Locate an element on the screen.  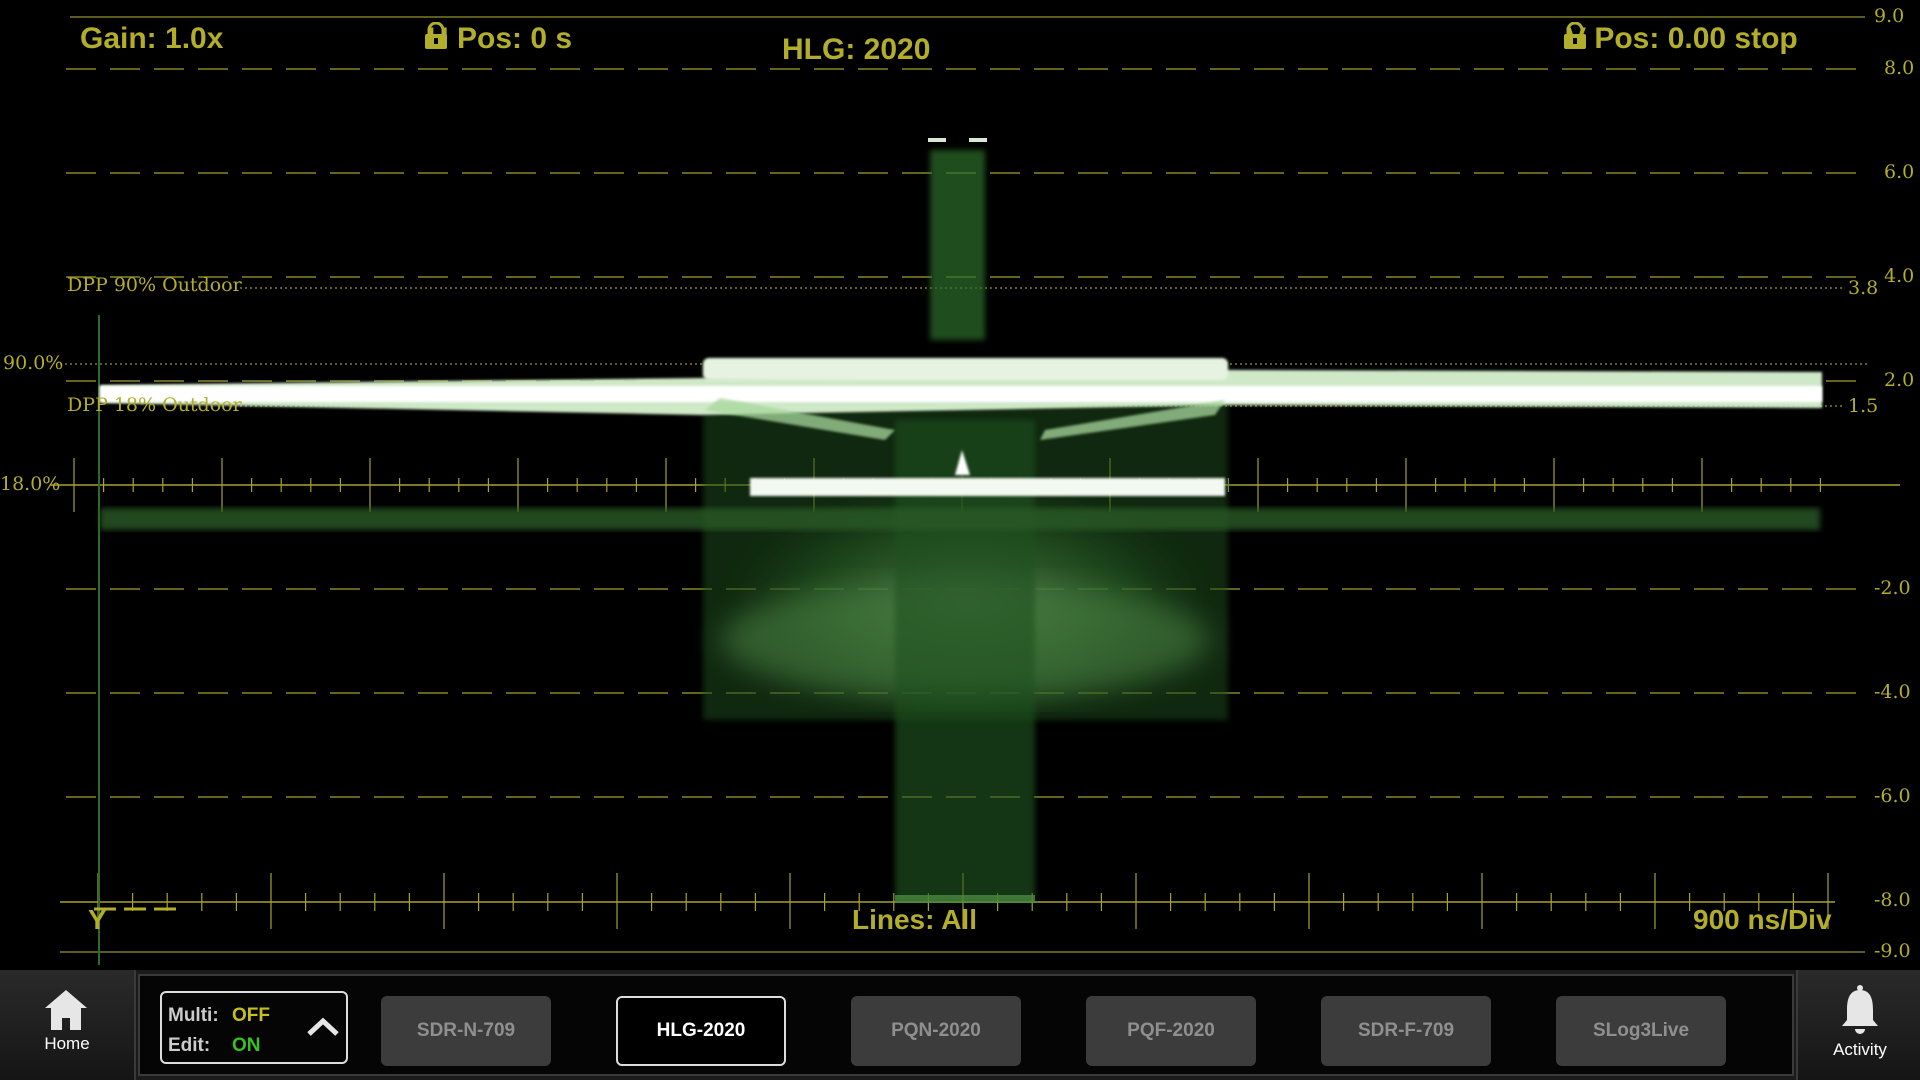
scale-label: 9.0 is located at coordinates (1889, 16).